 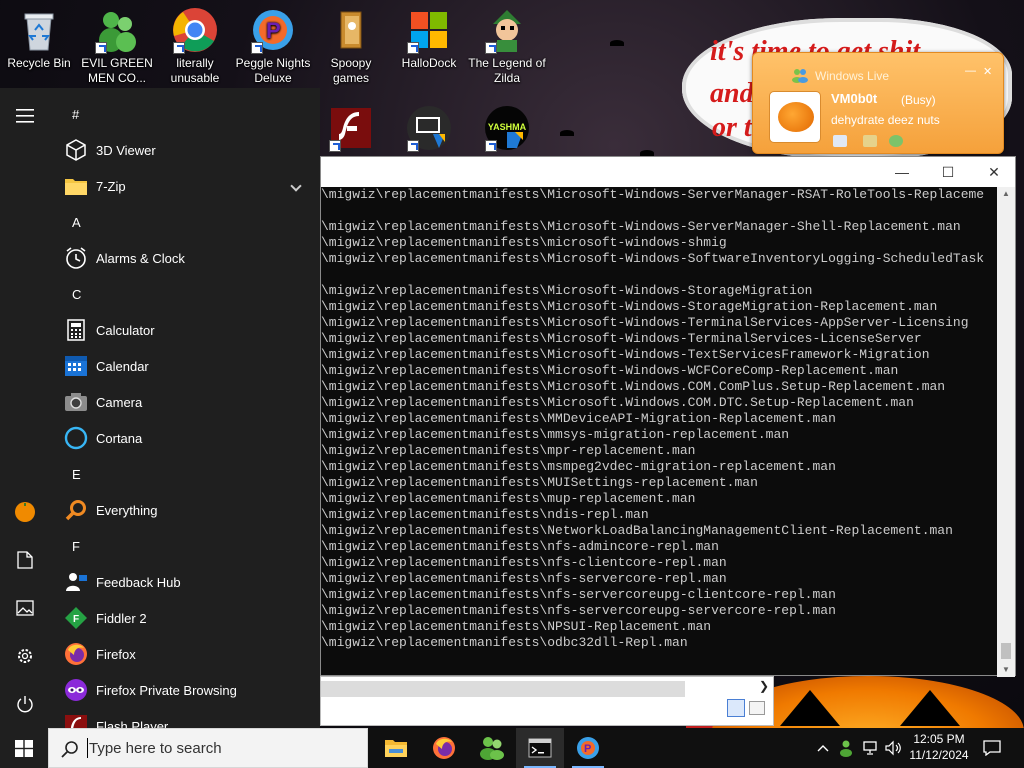 I want to click on globe-icon, so click(x=896, y=141).